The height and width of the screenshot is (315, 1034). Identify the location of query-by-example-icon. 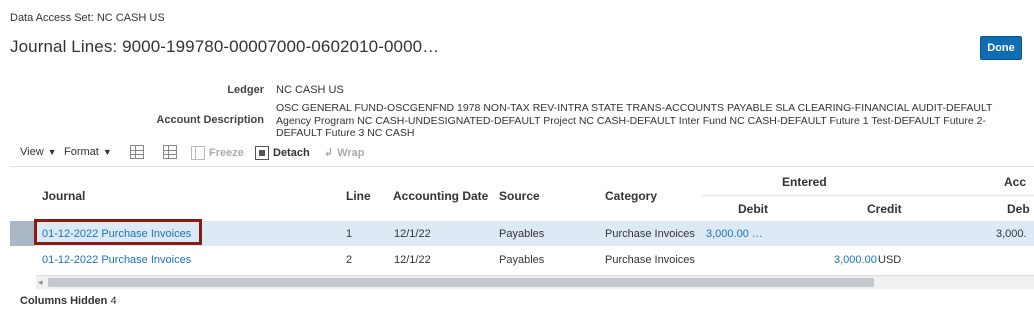
(170, 152).